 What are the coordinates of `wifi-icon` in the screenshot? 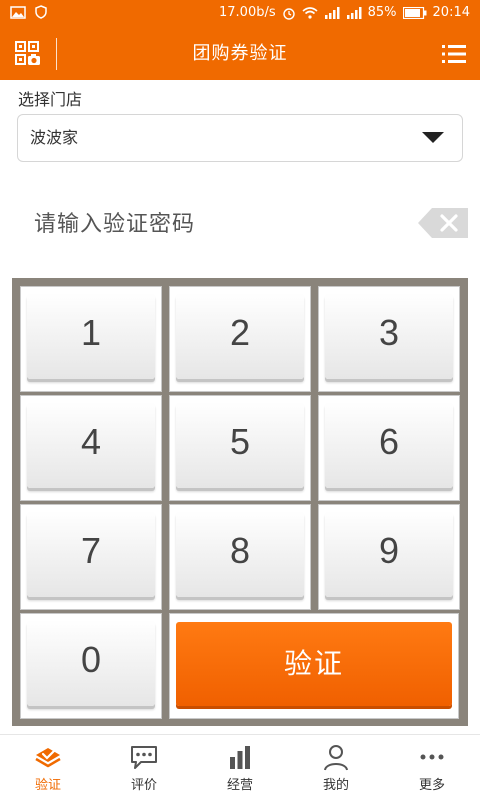 It's located at (310, 13).